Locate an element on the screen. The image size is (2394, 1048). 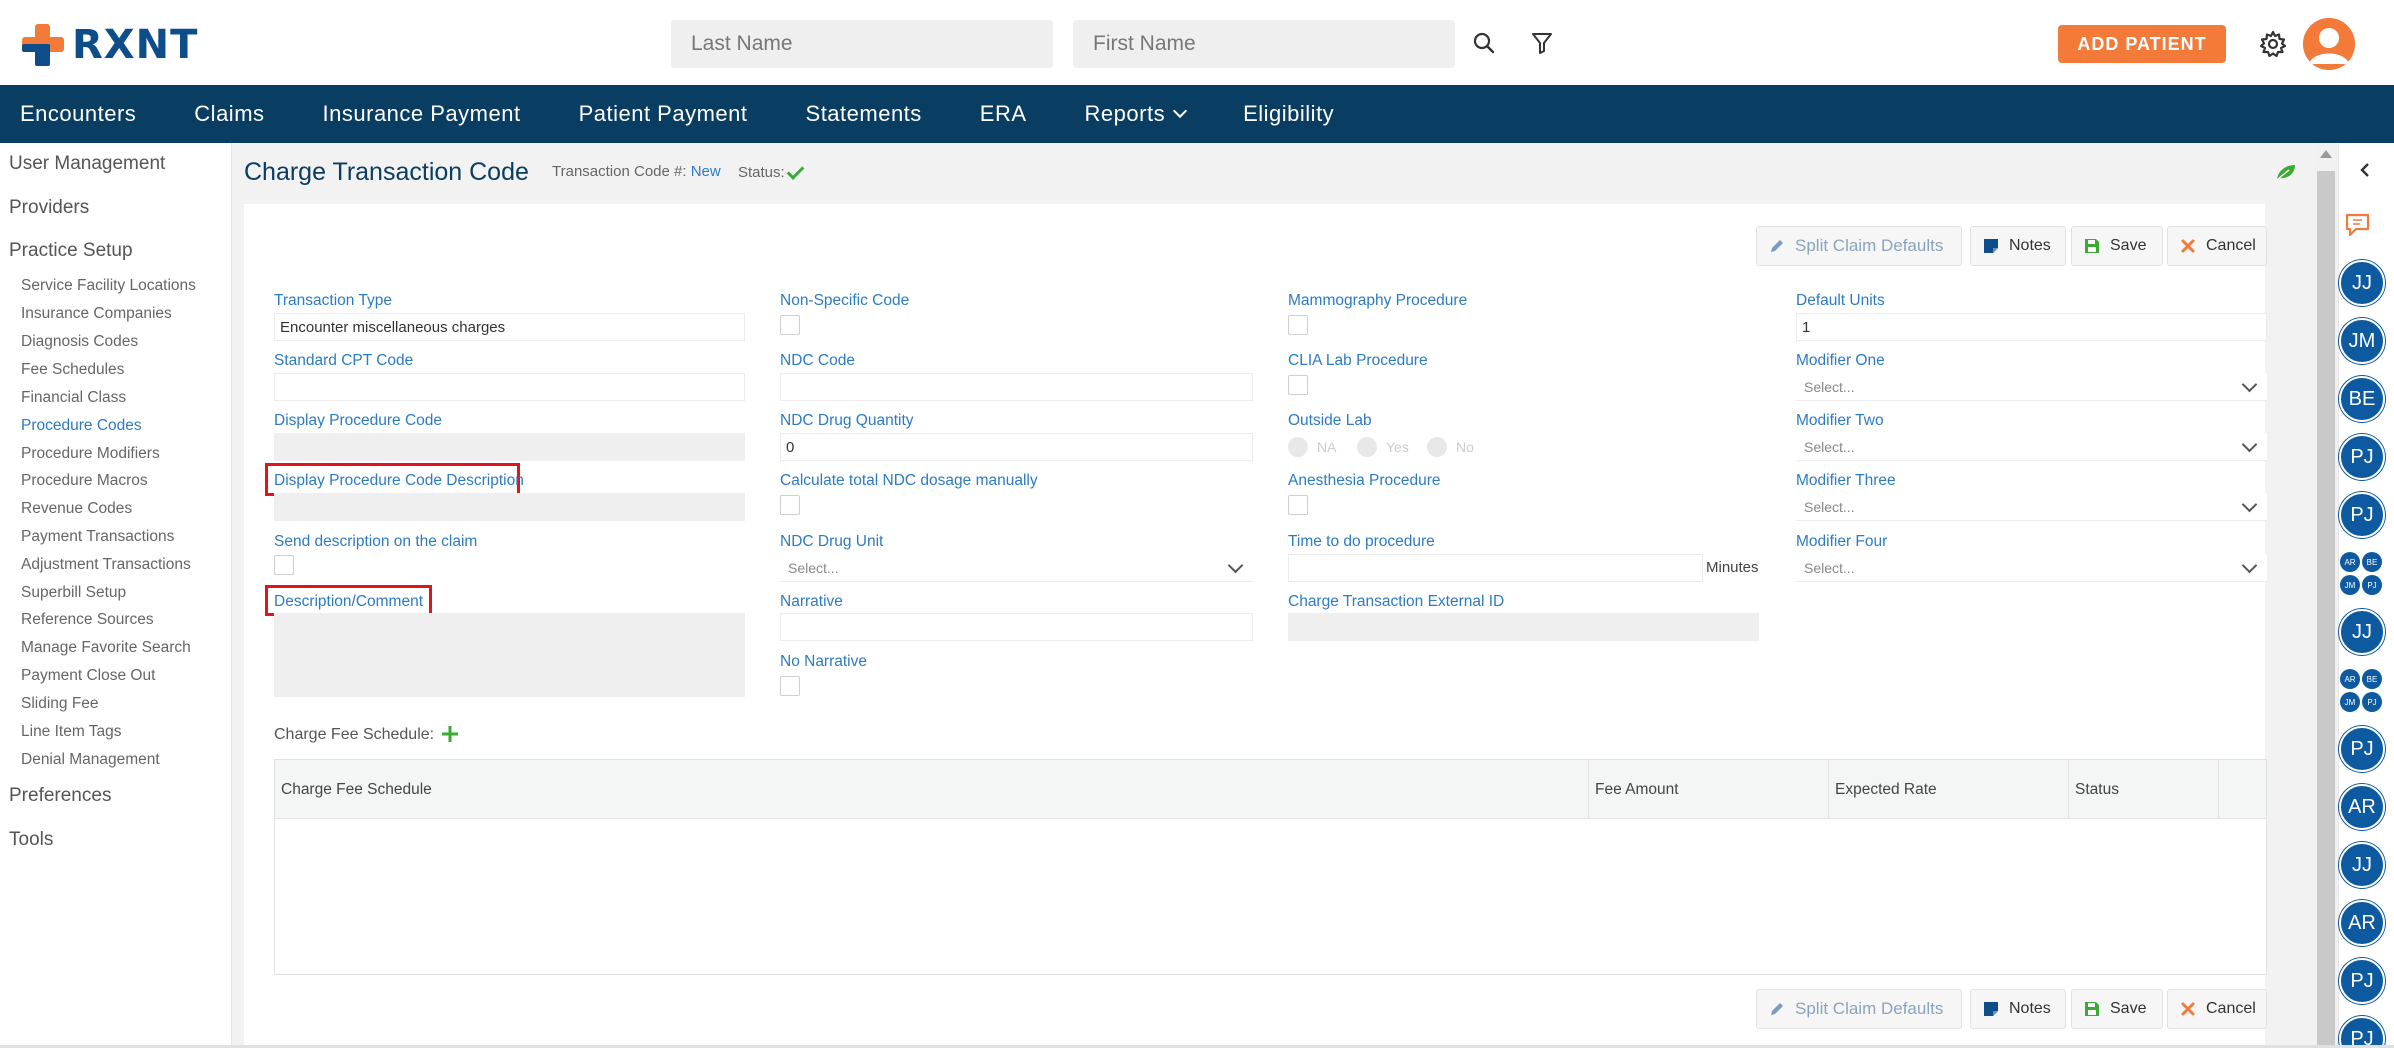
non-specific-code-checkbox is located at coordinates (790, 325).